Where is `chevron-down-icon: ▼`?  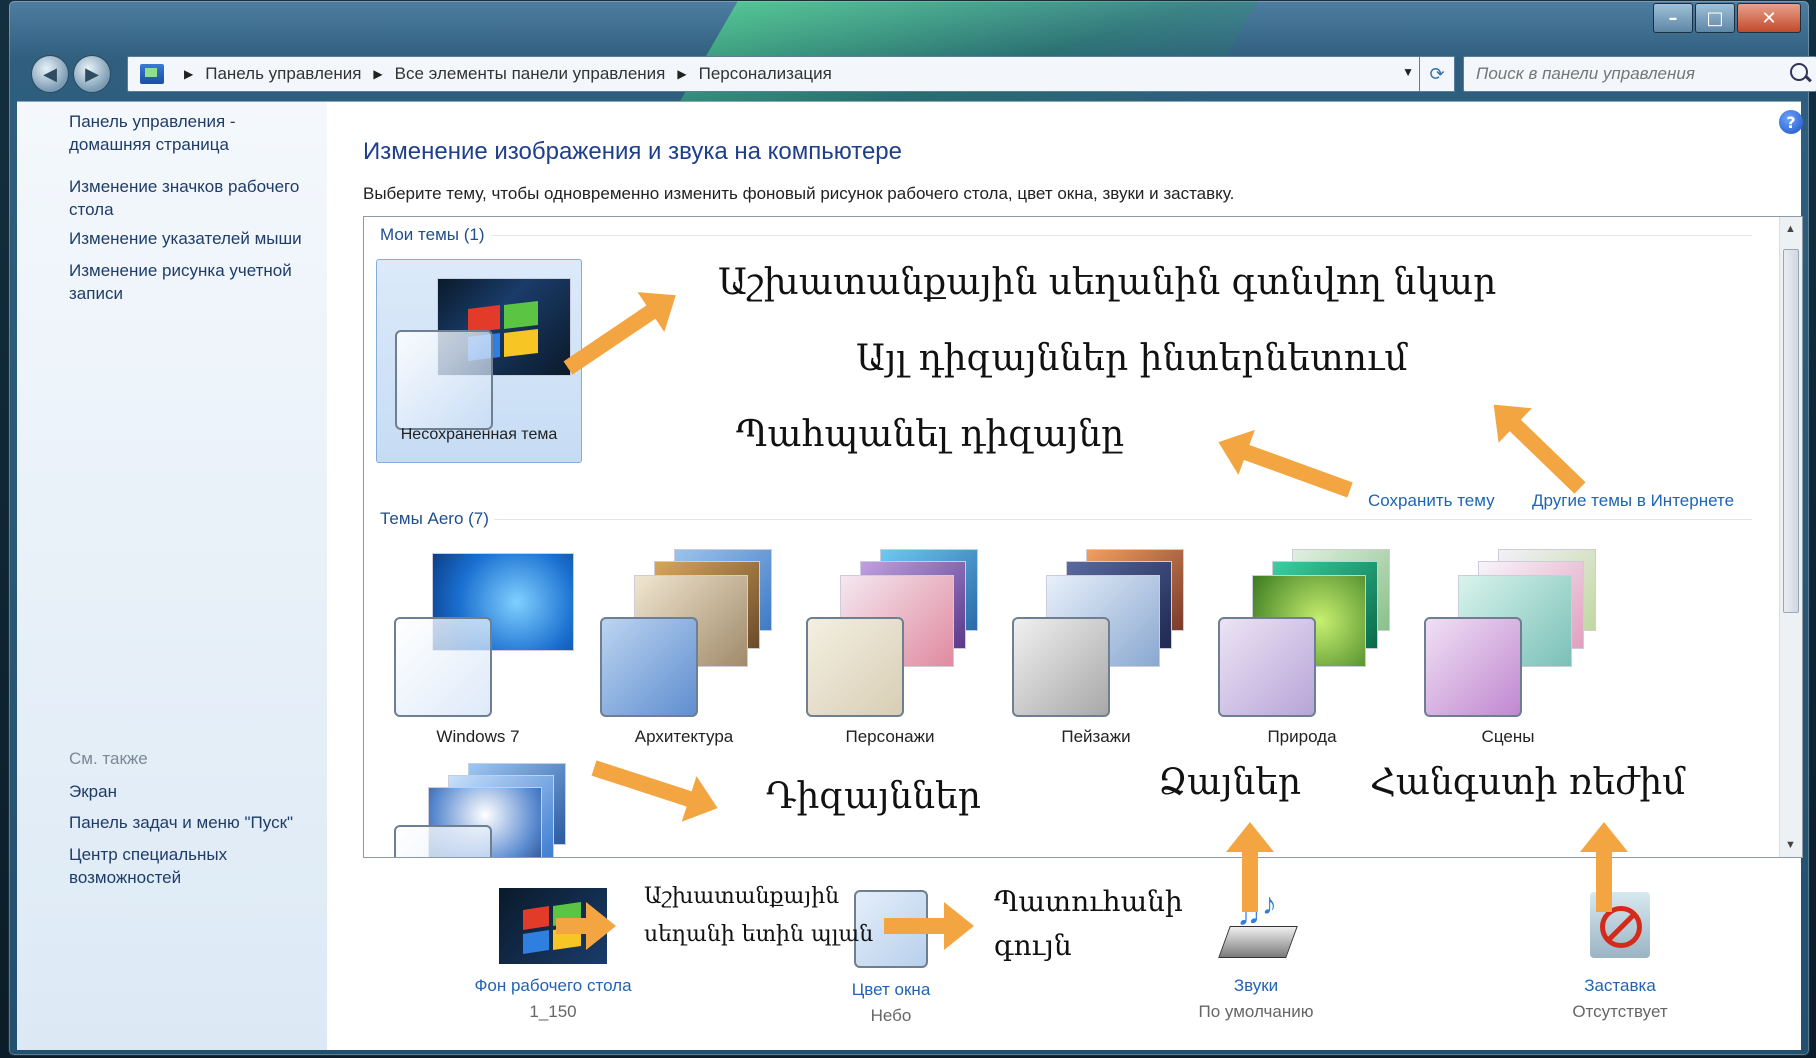
chevron-down-icon: ▼ is located at coordinates (1408, 72).